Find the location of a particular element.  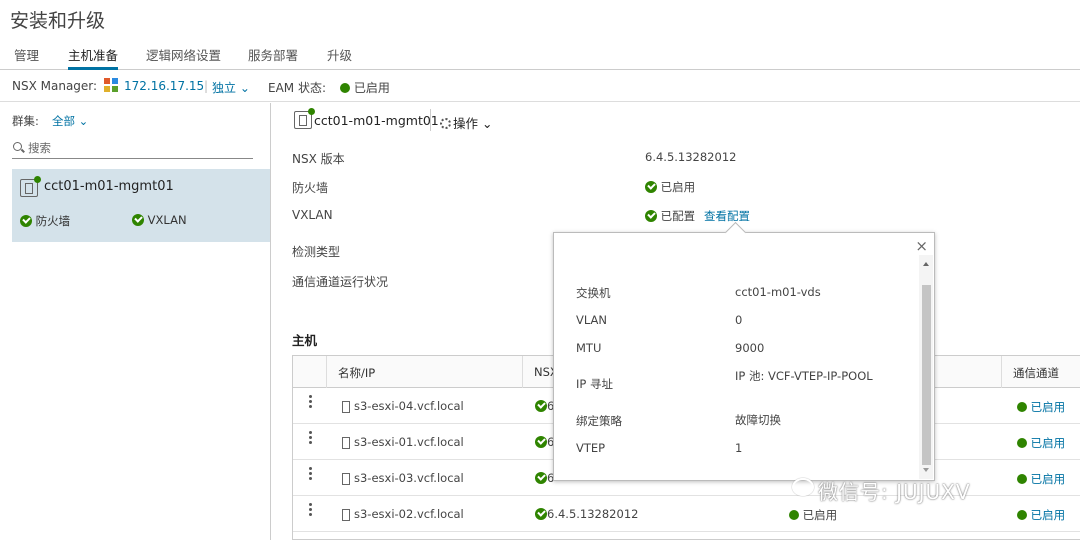

column-header-name: 名称/IP is located at coordinates (356, 373).